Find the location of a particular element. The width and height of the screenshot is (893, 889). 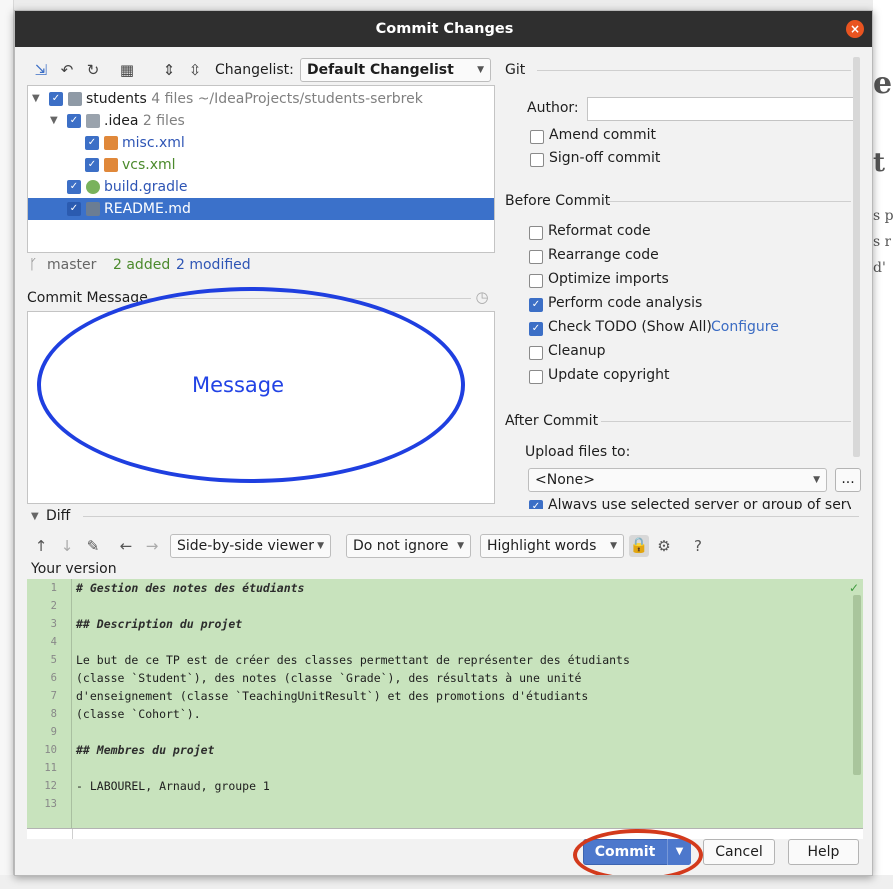

configure-todo-link: Configure is located at coordinates (745, 327).